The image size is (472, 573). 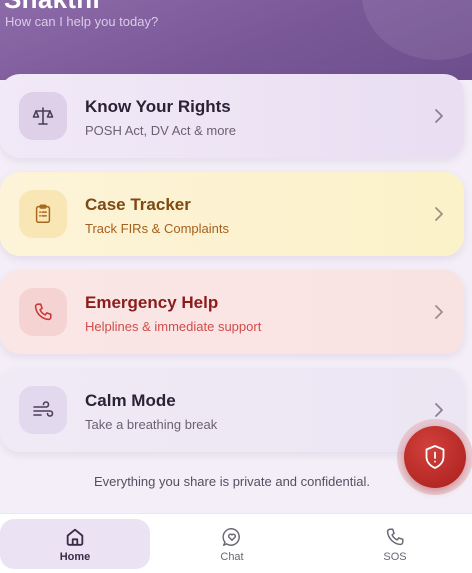 What do you see at coordinates (138, 204) in the screenshot?
I see `card-title: Case Tracker` at bounding box center [138, 204].